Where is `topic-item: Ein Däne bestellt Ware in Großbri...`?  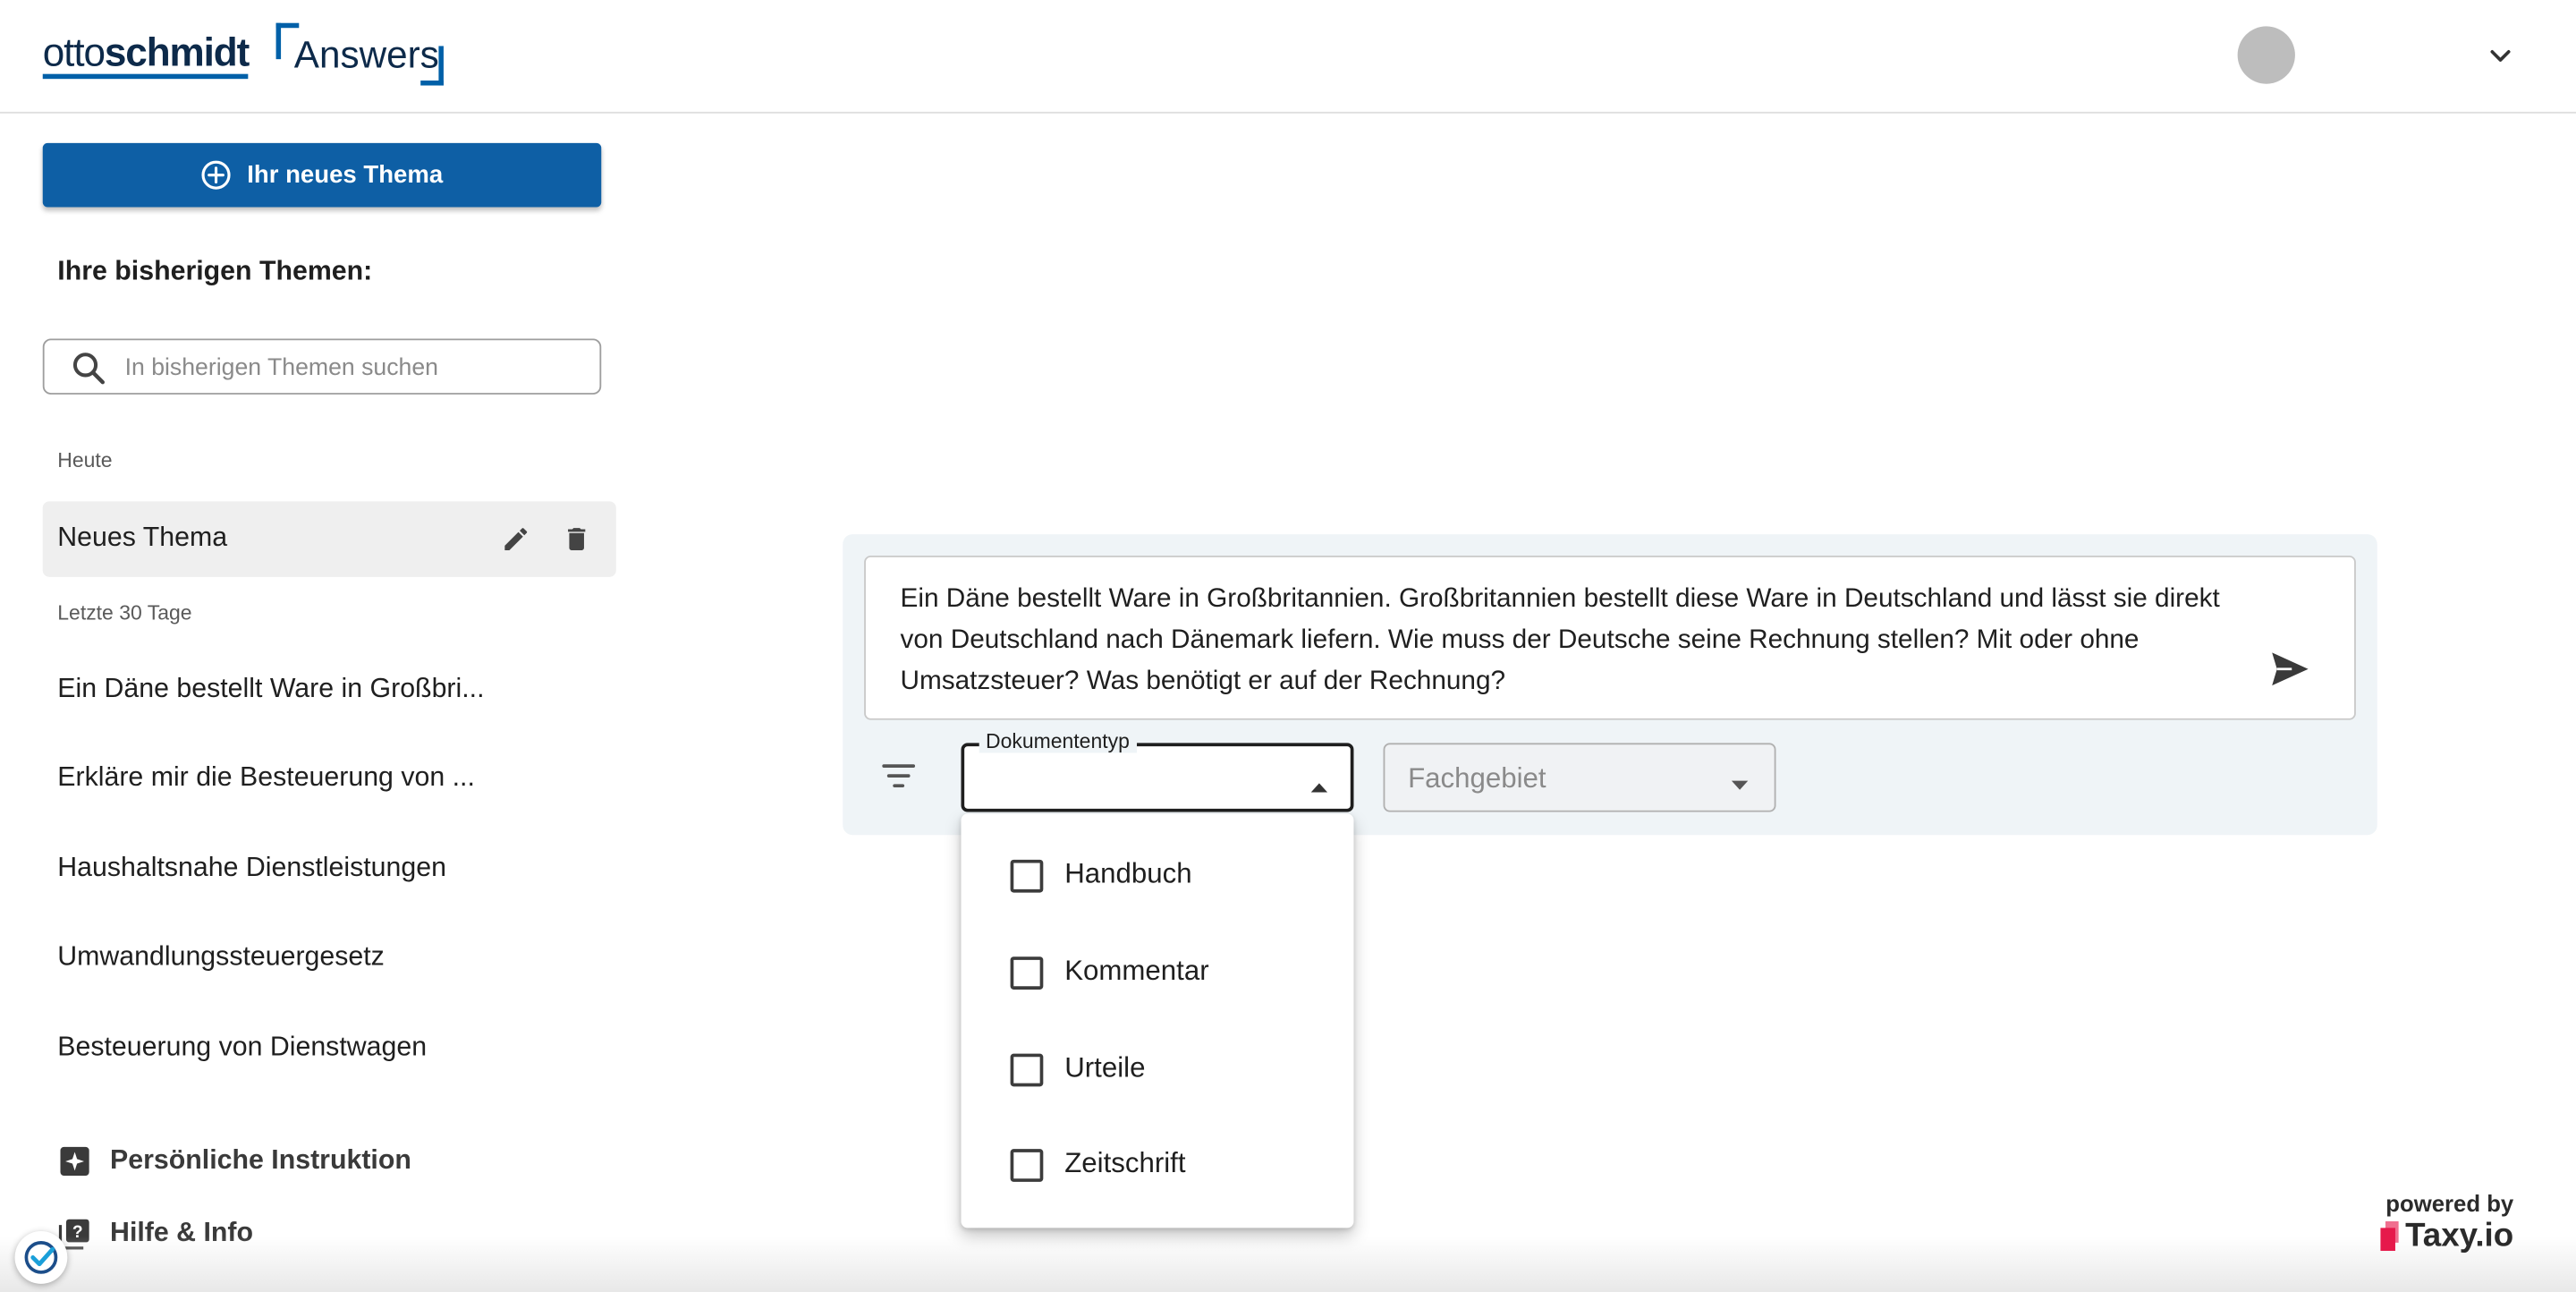 topic-item: Ein Däne bestellt Ware in Großbri... is located at coordinates (270, 689).